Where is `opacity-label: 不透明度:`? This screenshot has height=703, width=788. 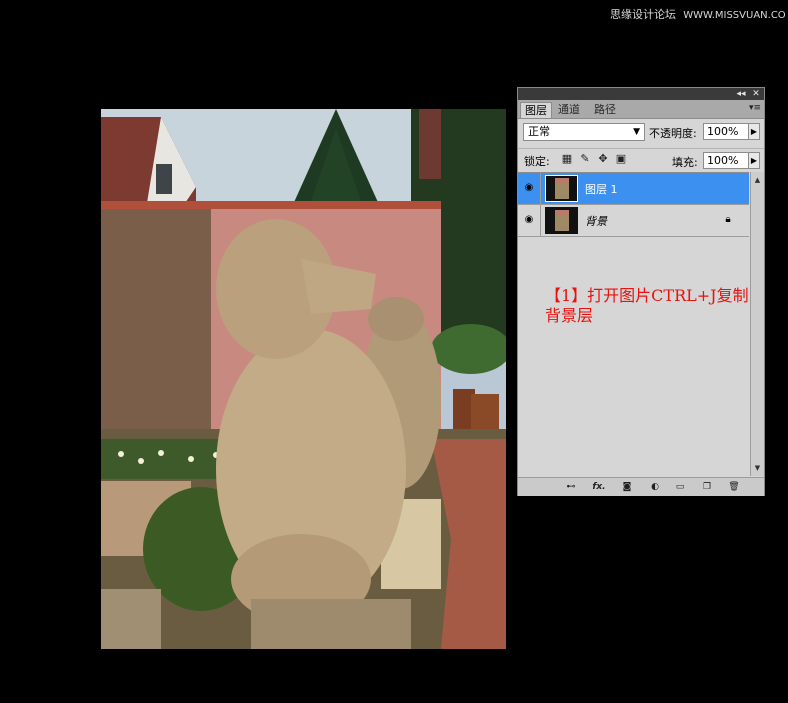 opacity-label: 不透明度: is located at coordinates (673, 133).